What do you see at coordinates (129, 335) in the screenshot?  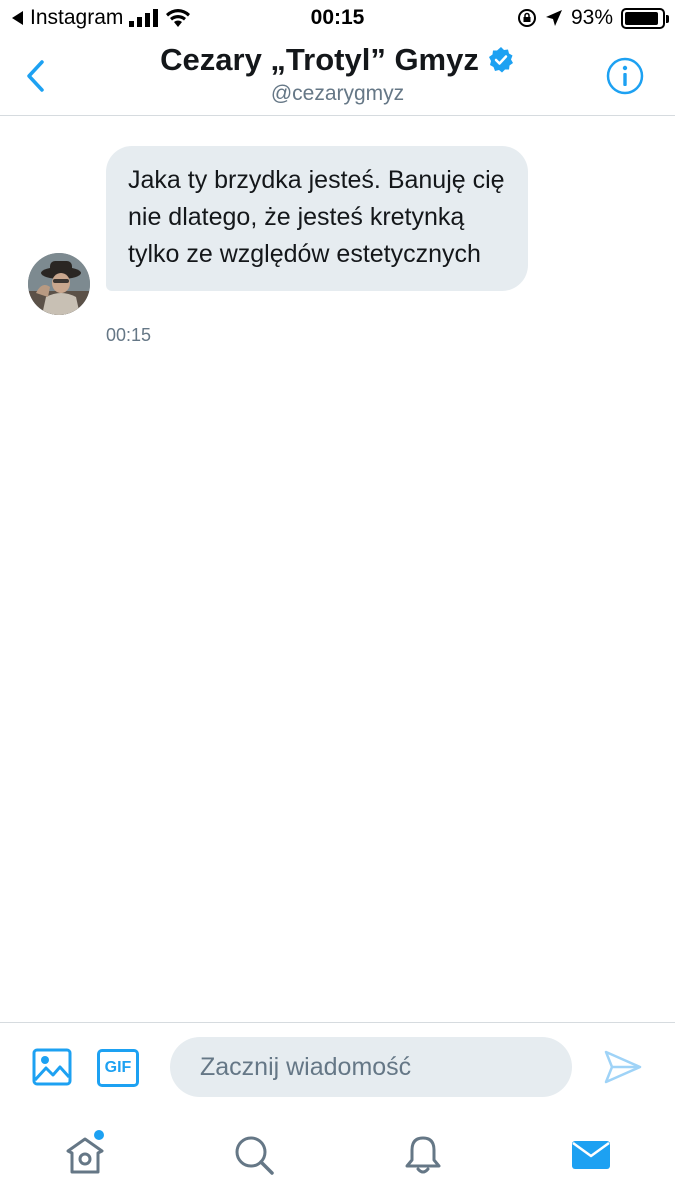 I see `message-timestamp: 00:15` at bounding box center [129, 335].